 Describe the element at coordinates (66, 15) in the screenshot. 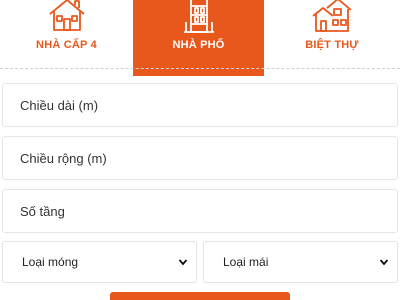

I see `house-icon` at that location.